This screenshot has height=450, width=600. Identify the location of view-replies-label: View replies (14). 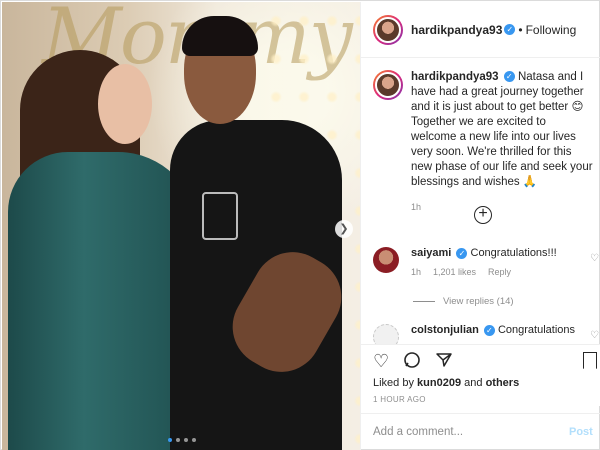
(478, 301).